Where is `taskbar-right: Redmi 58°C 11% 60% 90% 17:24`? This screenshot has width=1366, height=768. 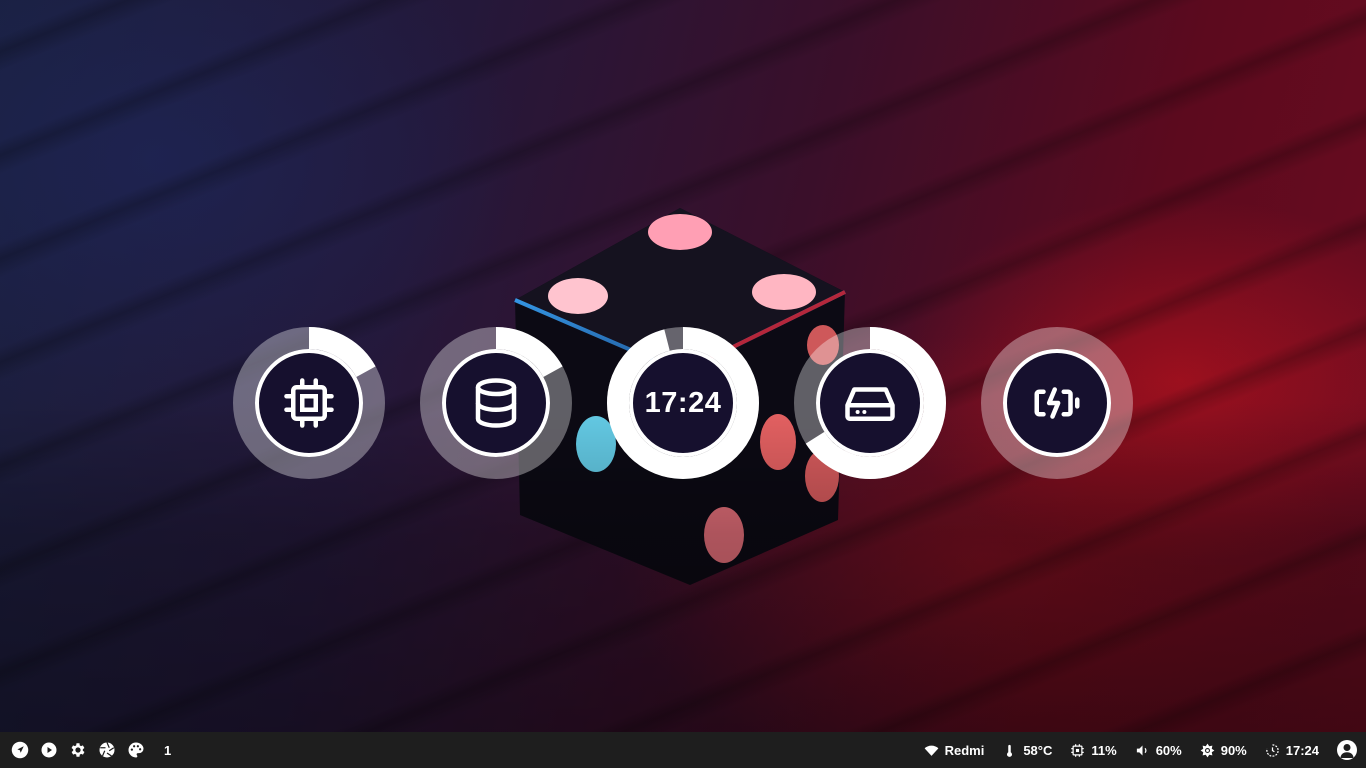
taskbar-right: Redmi 58°C 11% 60% 90% 17:24 is located at coordinates (1136, 750).